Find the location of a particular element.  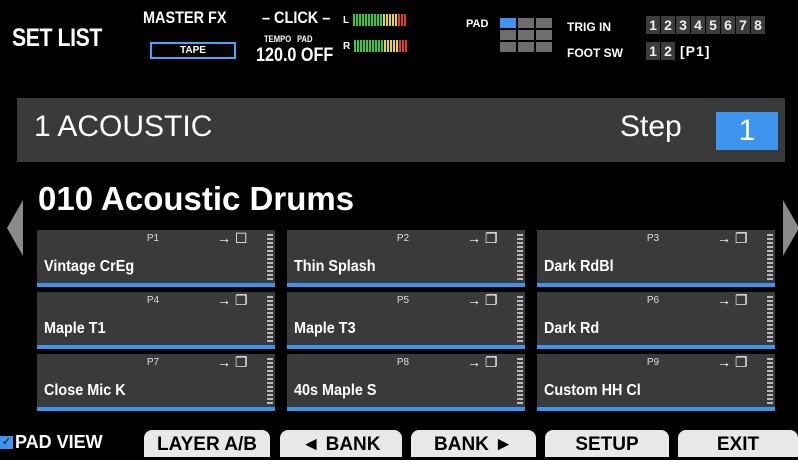

setup-button: SETUP is located at coordinates (607, 443).